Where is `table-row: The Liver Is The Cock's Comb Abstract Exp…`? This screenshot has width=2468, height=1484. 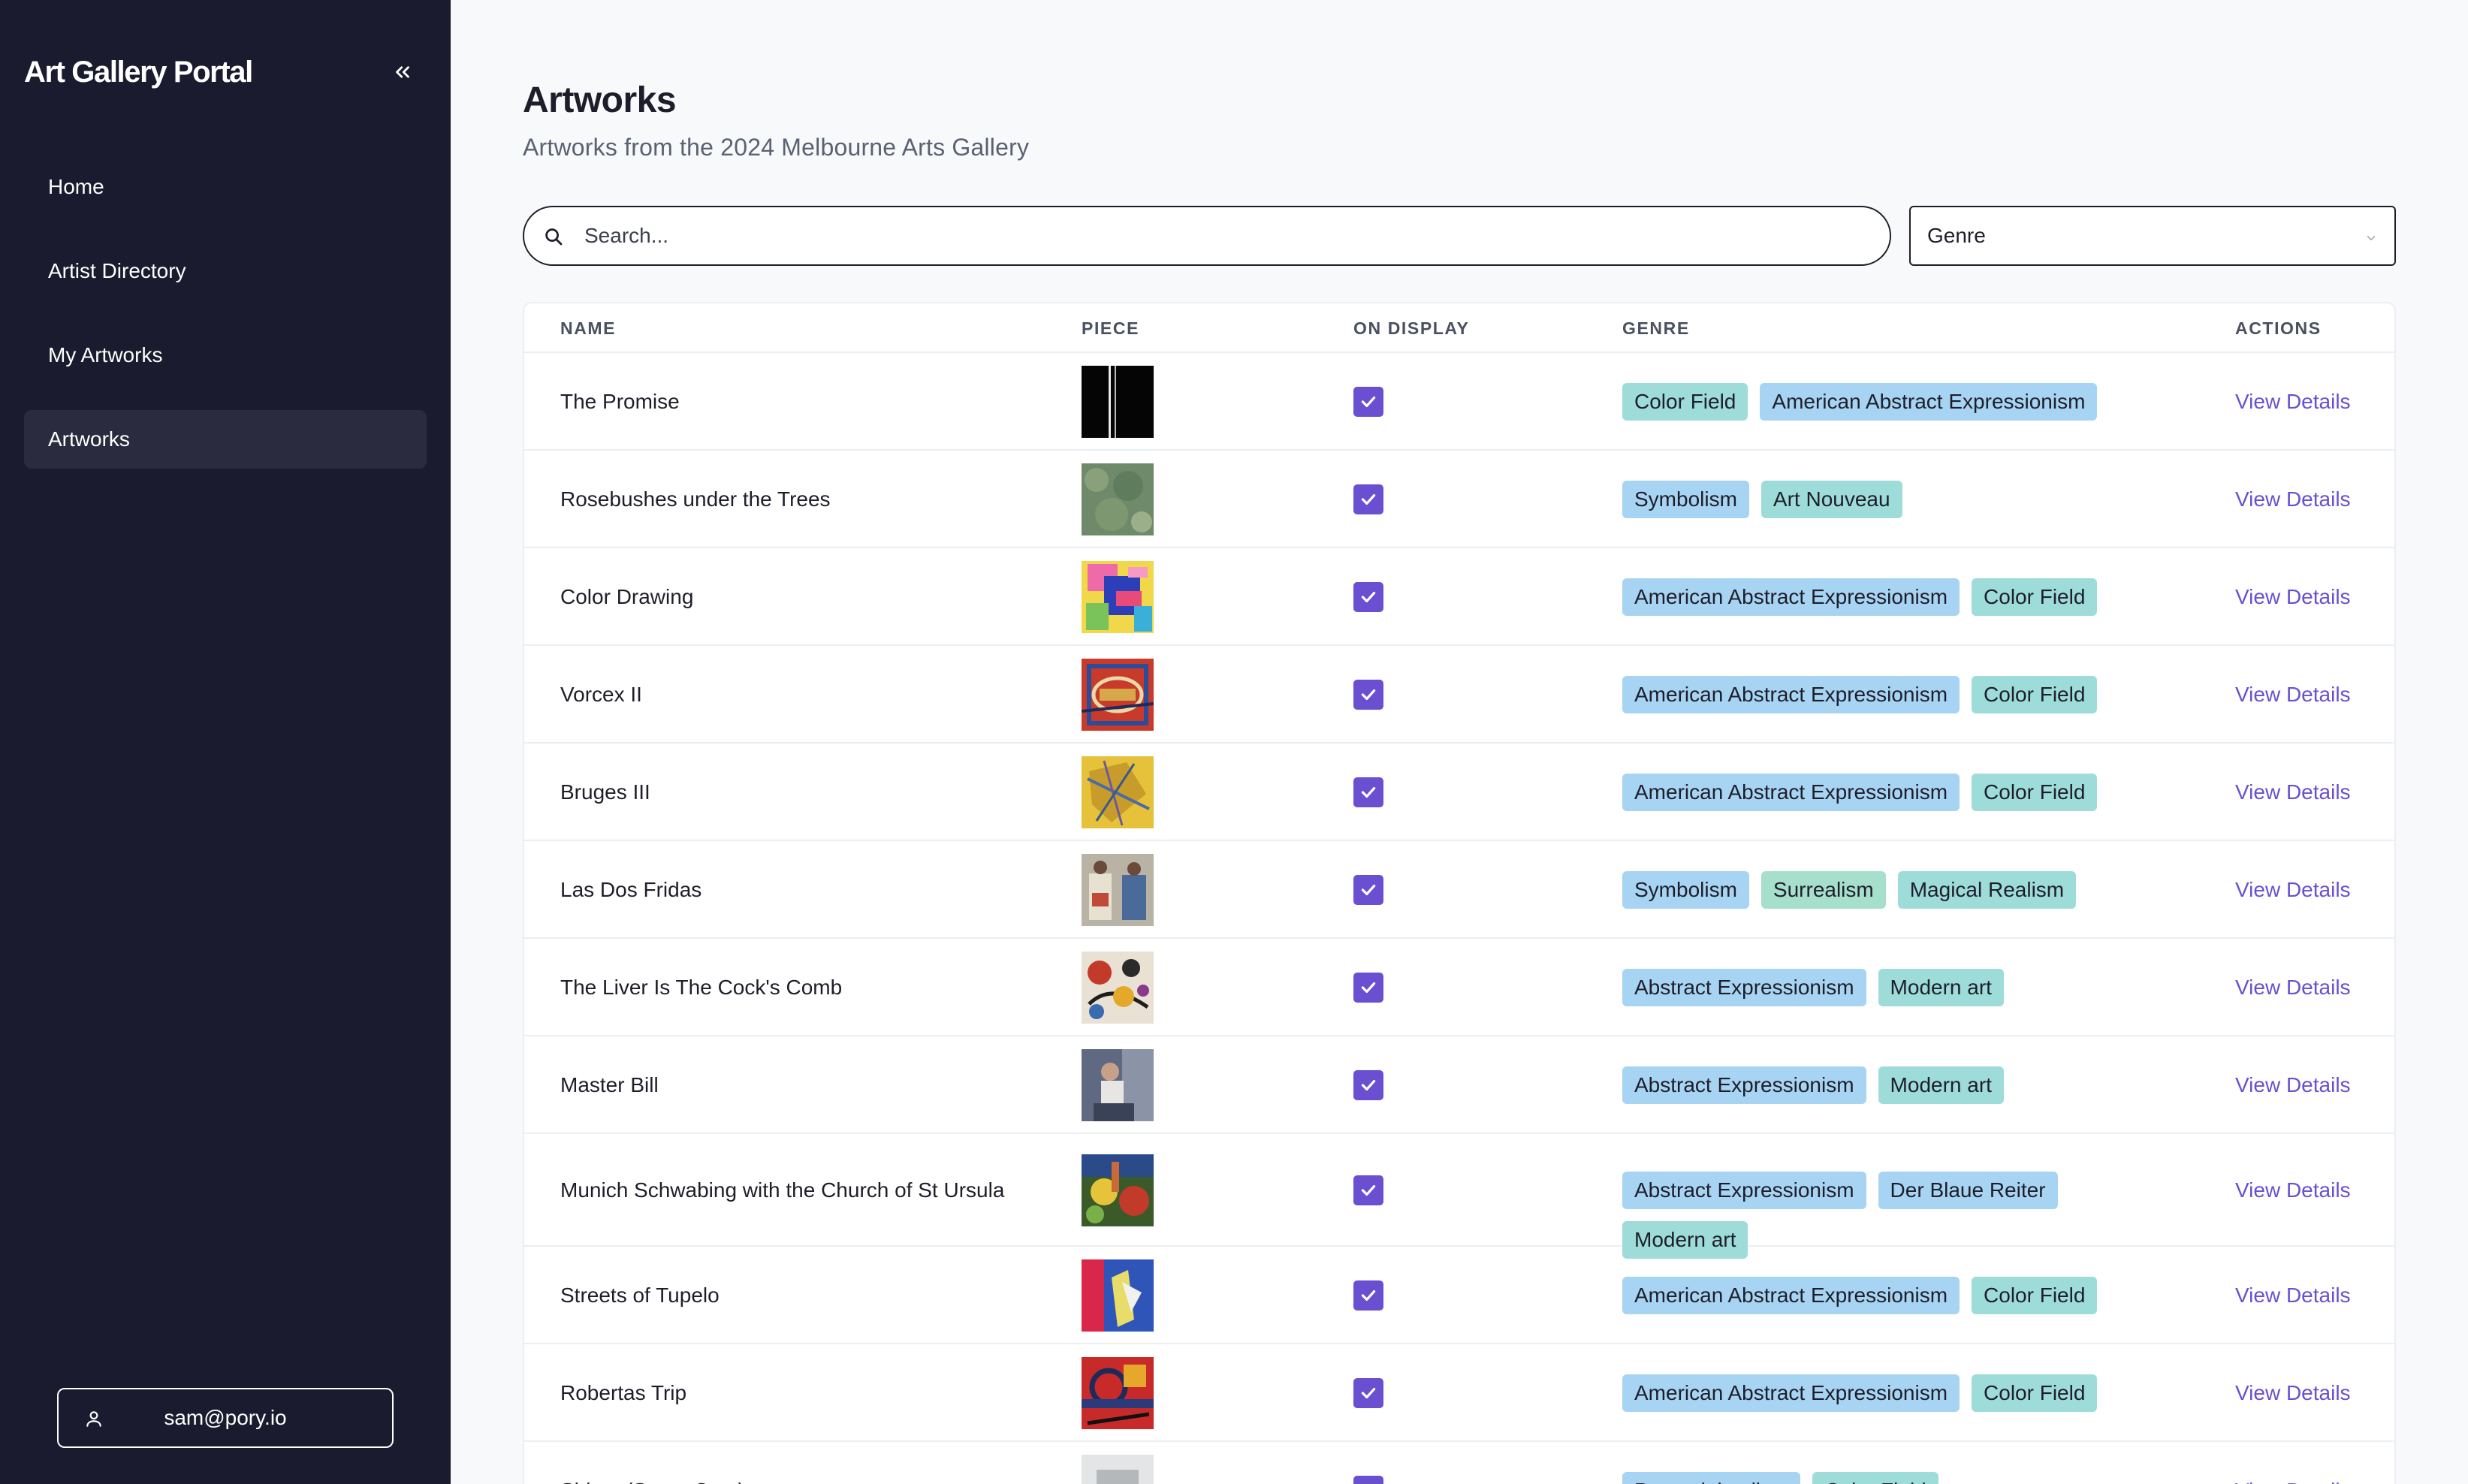
table-row: The Liver Is The Cock's Comb Abstract Exp… is located at coordinates (1459, 987).